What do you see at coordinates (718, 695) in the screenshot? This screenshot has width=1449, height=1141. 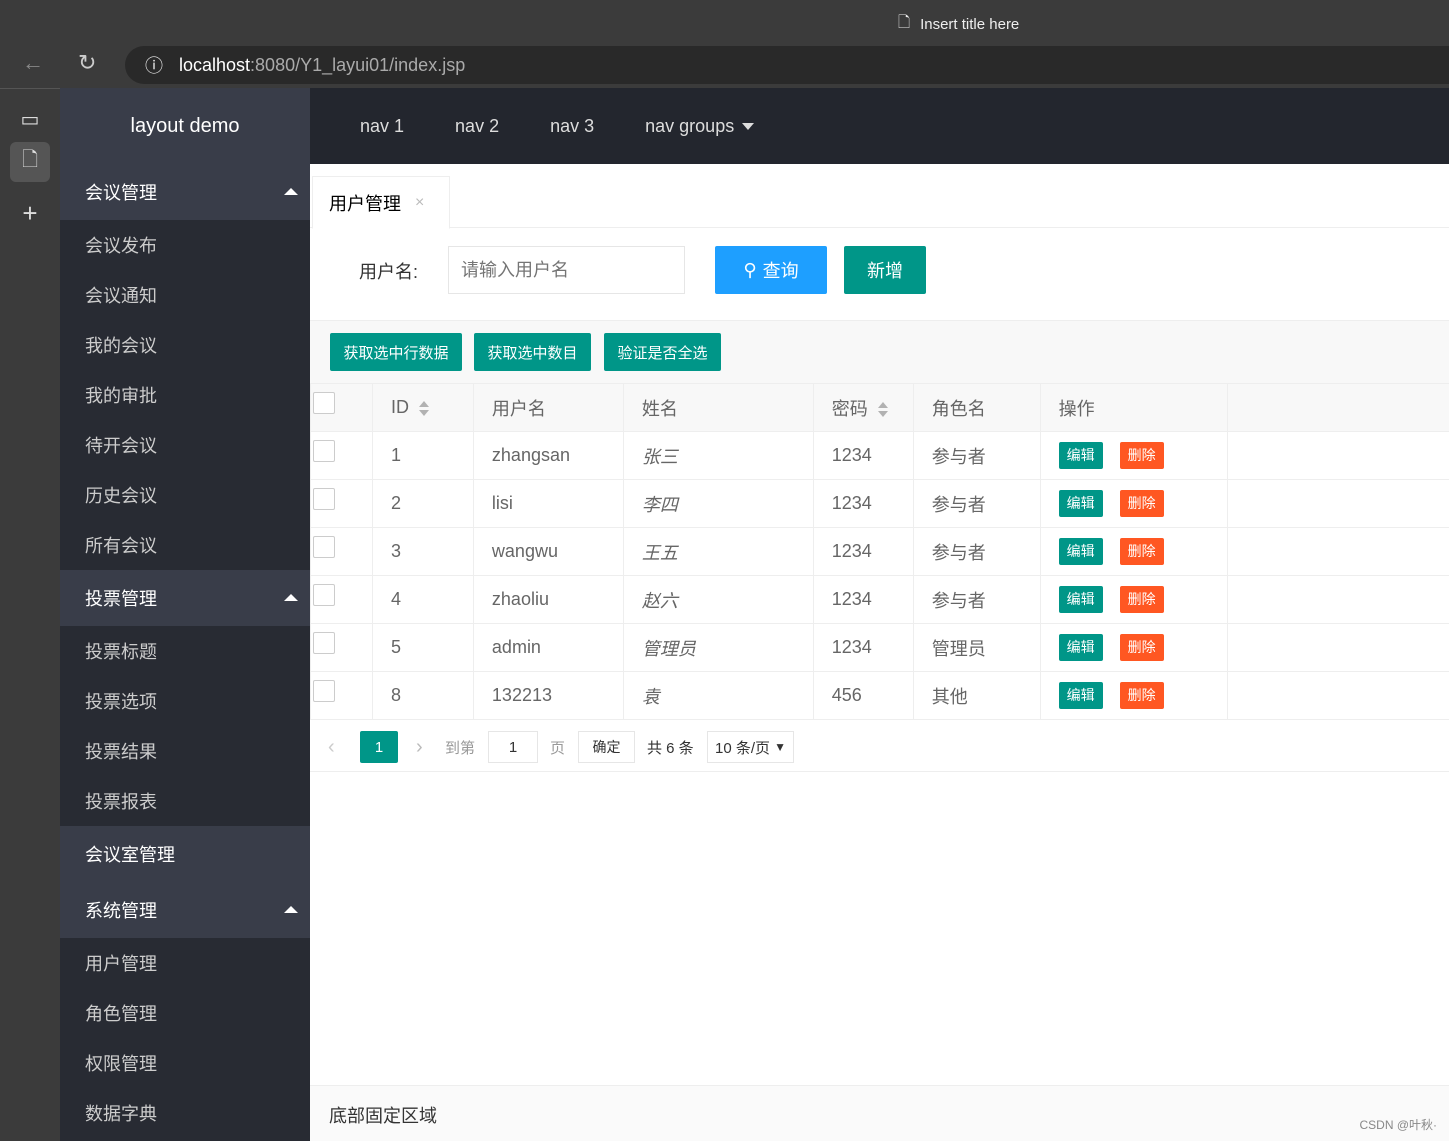 I see `cell: 袁` at bounding box center [718, 695].